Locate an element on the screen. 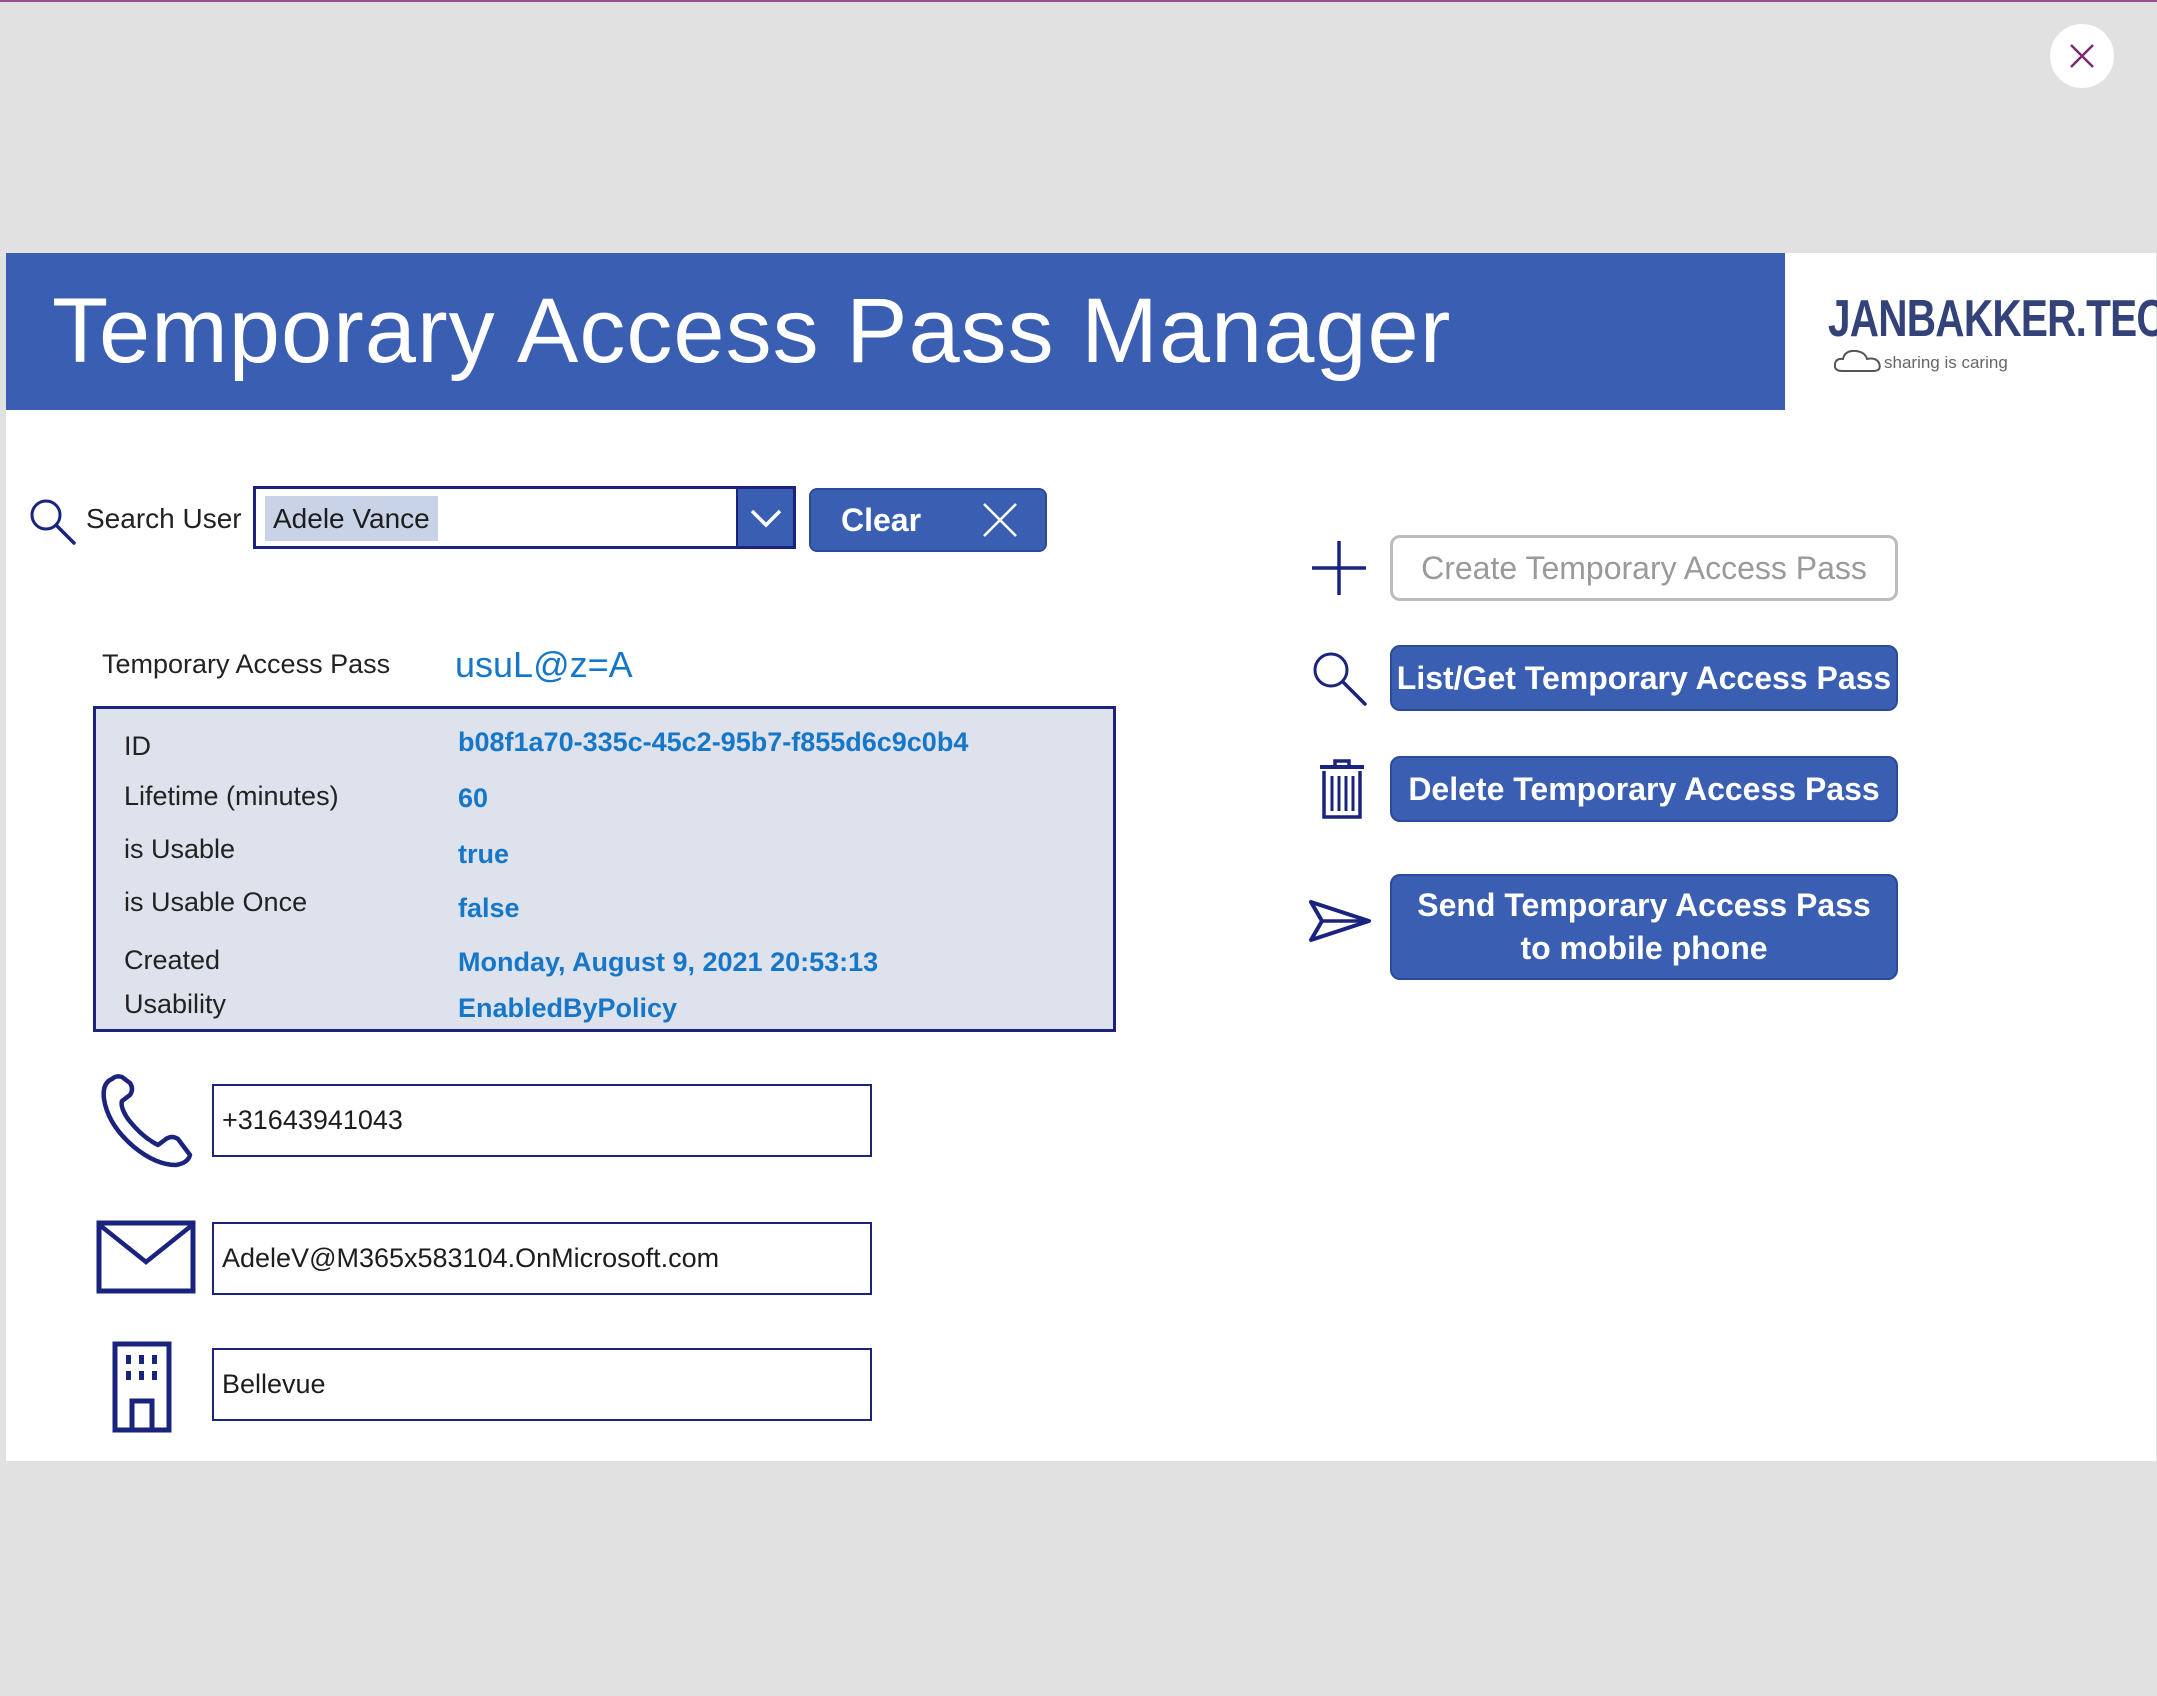 The image size is (2157, 1696). detail-value-usable: true is located at coordinates (484, 854).